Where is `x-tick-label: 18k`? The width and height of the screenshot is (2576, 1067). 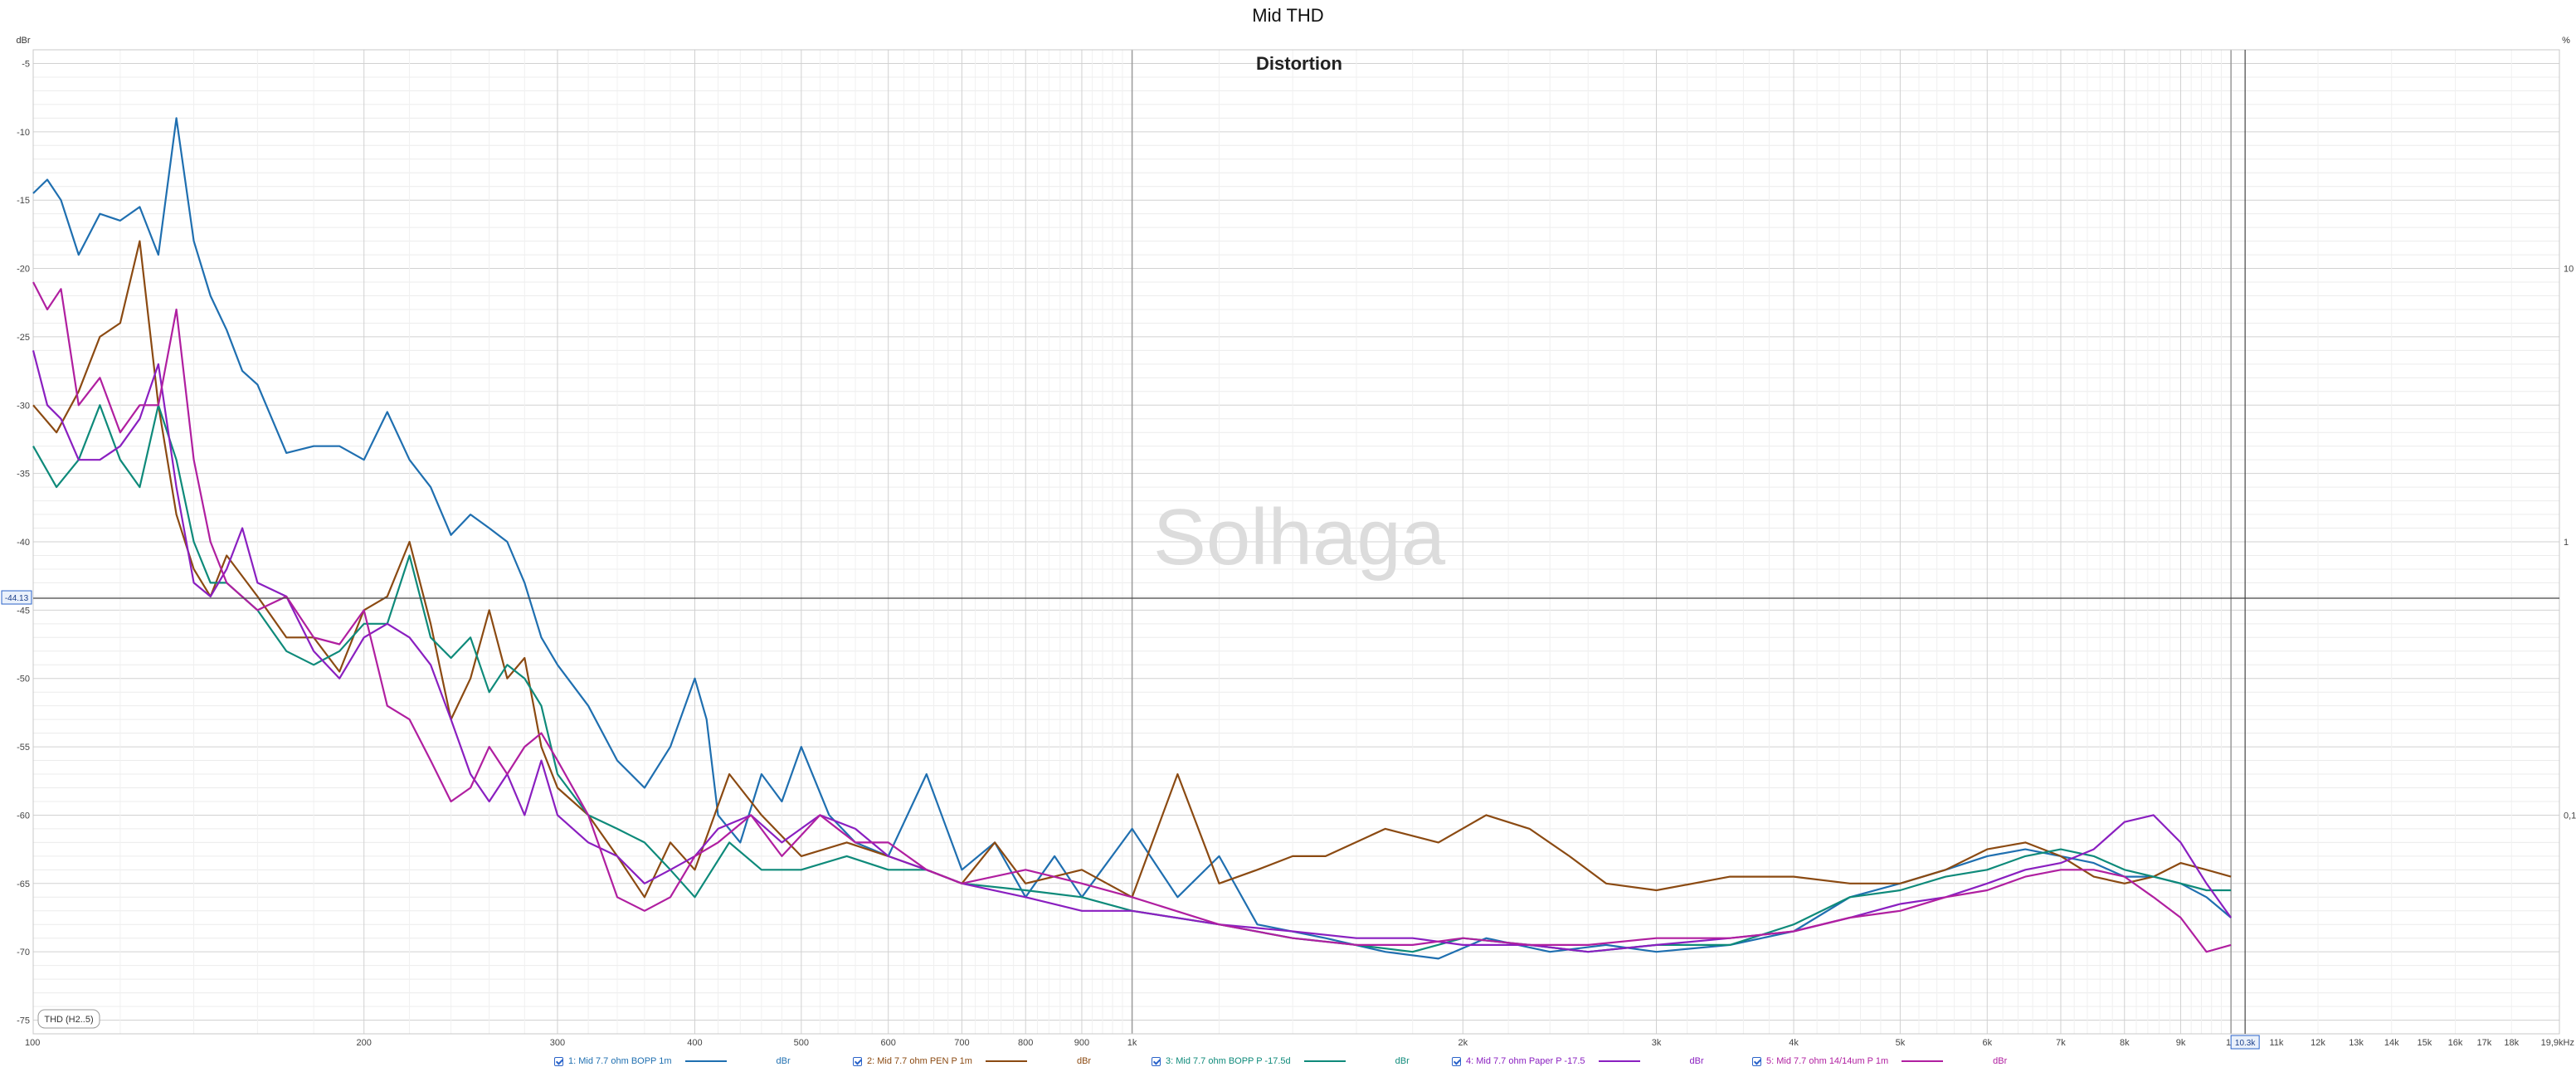
x-tick-label: 18k is located at coordinates (2511, 1043).